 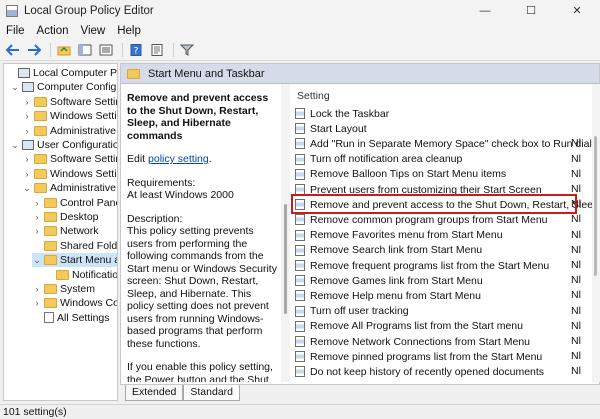 I want to click on menu-view: View, so click(x=93, y=31).